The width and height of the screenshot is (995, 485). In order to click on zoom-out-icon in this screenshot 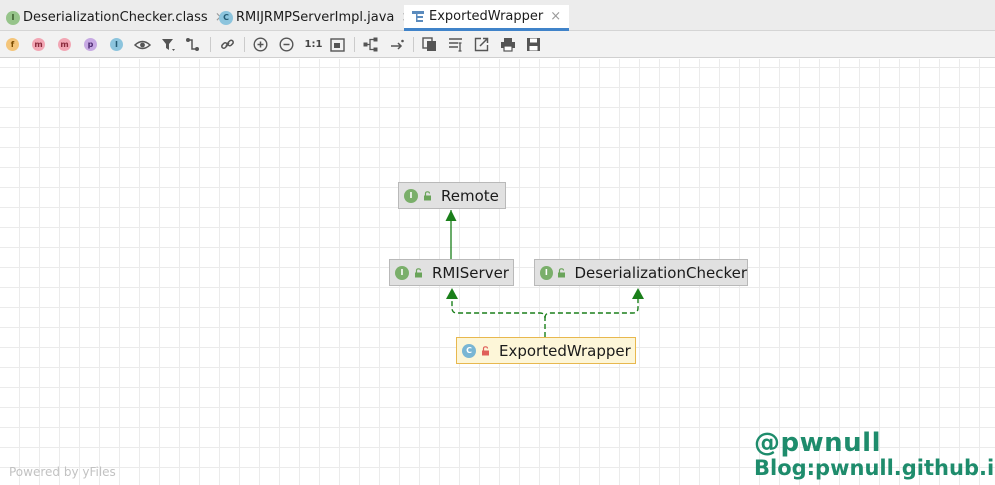, I will do `click(286, 44)`.